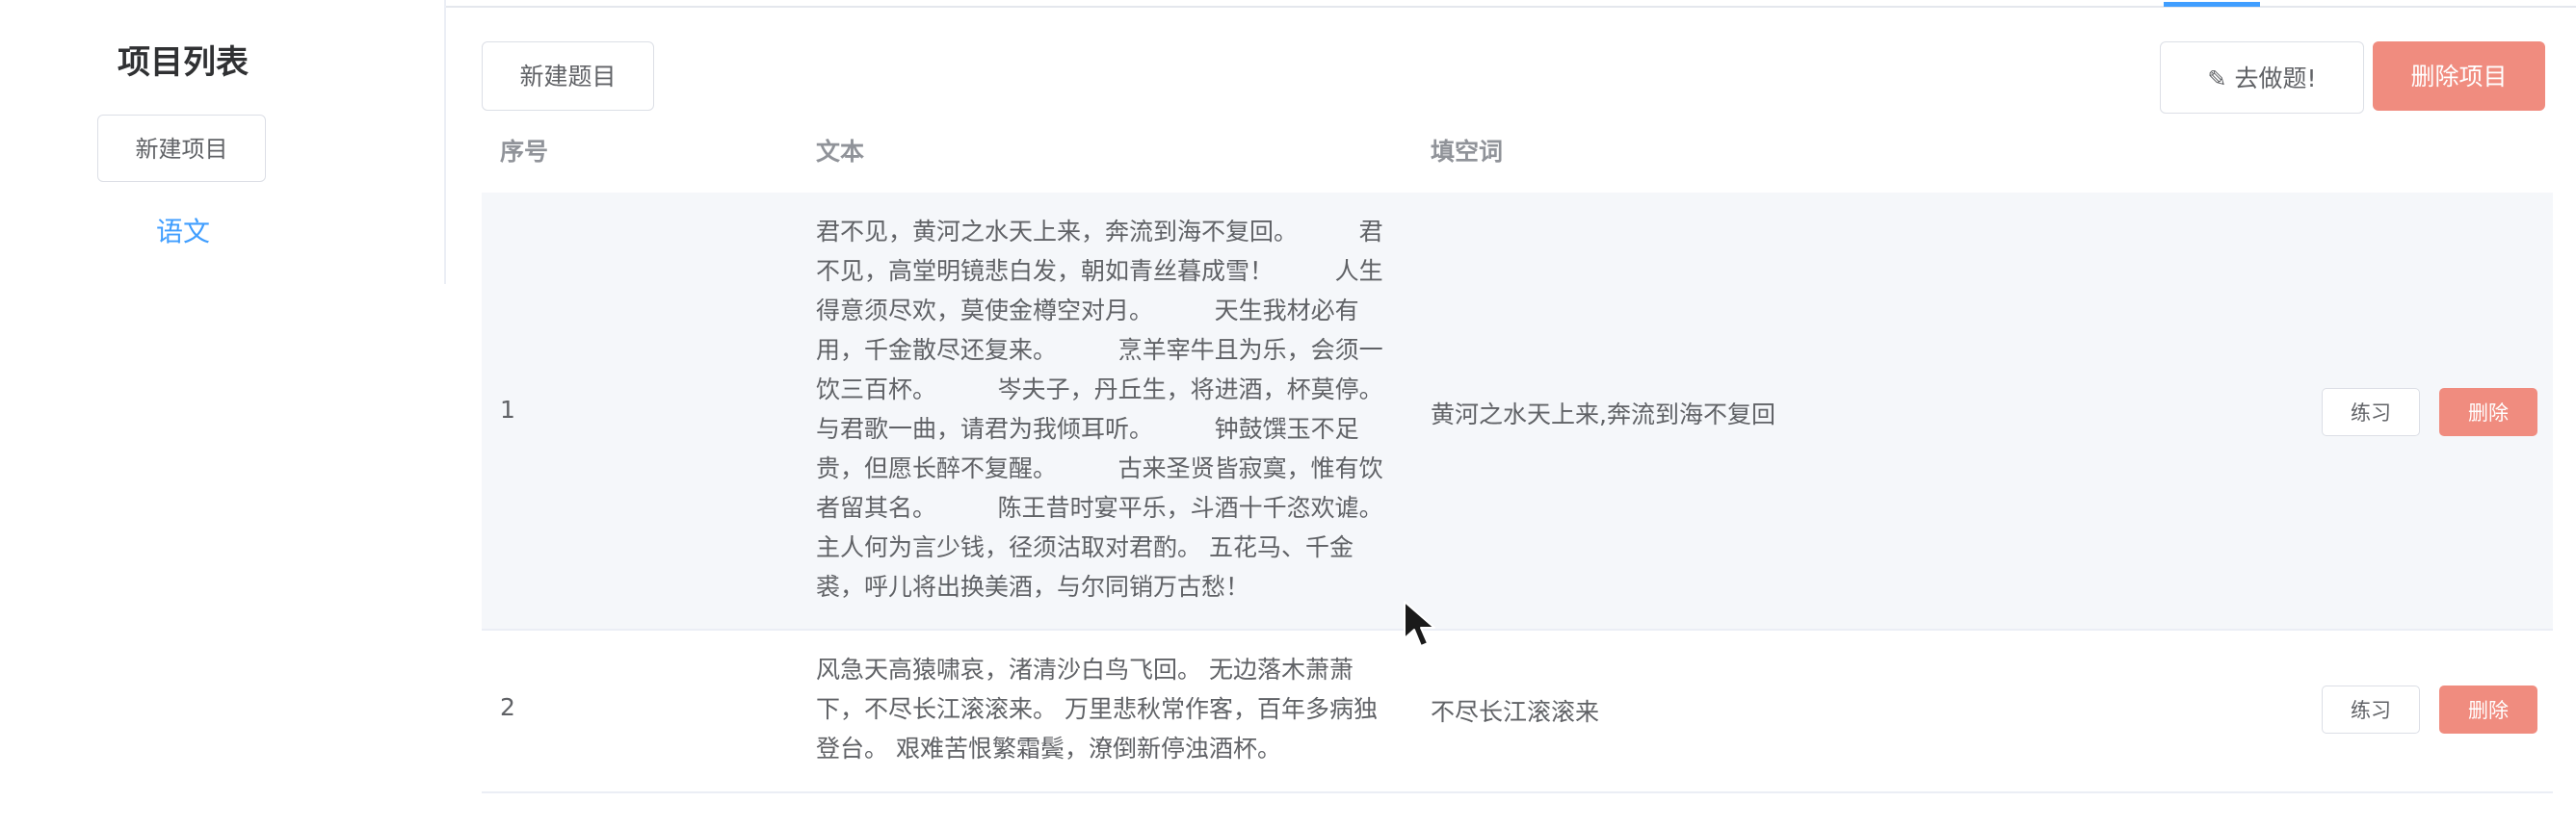 This screenshot has width=2576, height=828. I want to click on new-project-button: 新建项目, so click(182, 148).